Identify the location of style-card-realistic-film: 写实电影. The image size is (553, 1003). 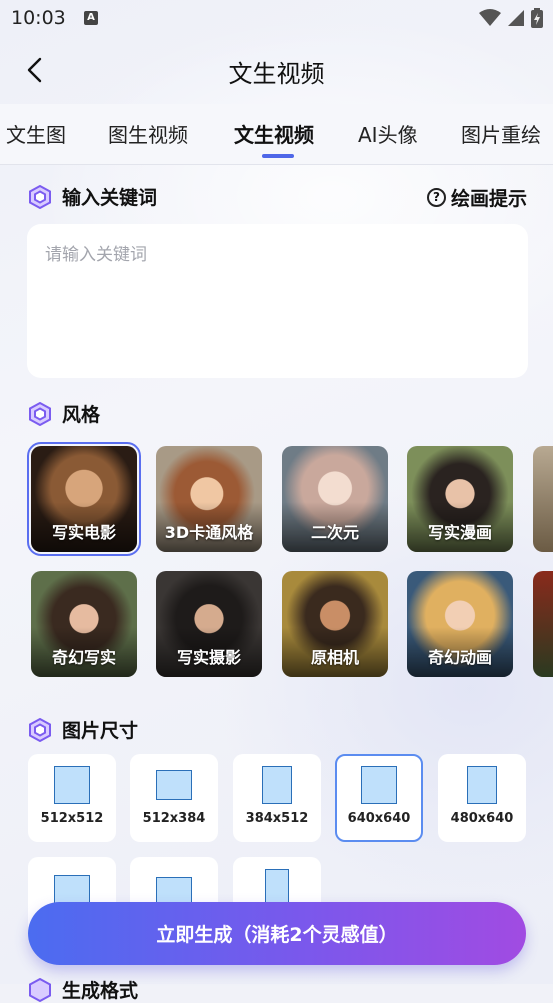
(84, 499).